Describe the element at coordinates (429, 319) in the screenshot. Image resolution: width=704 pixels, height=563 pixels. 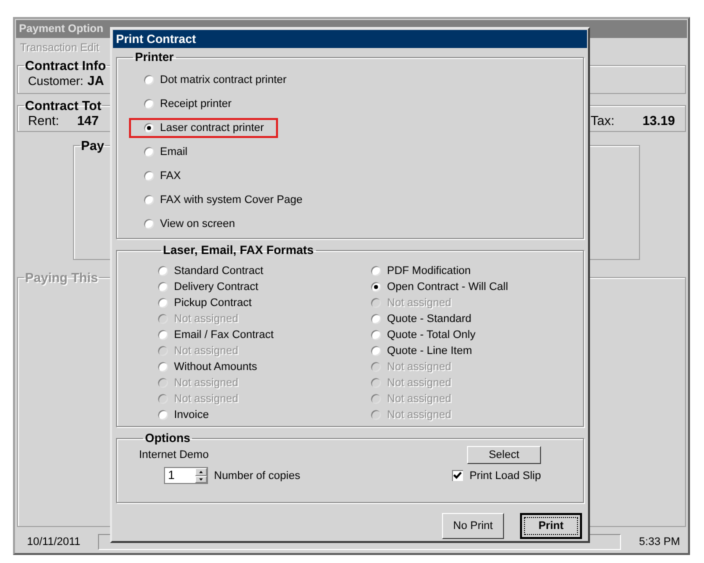
I see `option-label: Quote - Standard` at that location.